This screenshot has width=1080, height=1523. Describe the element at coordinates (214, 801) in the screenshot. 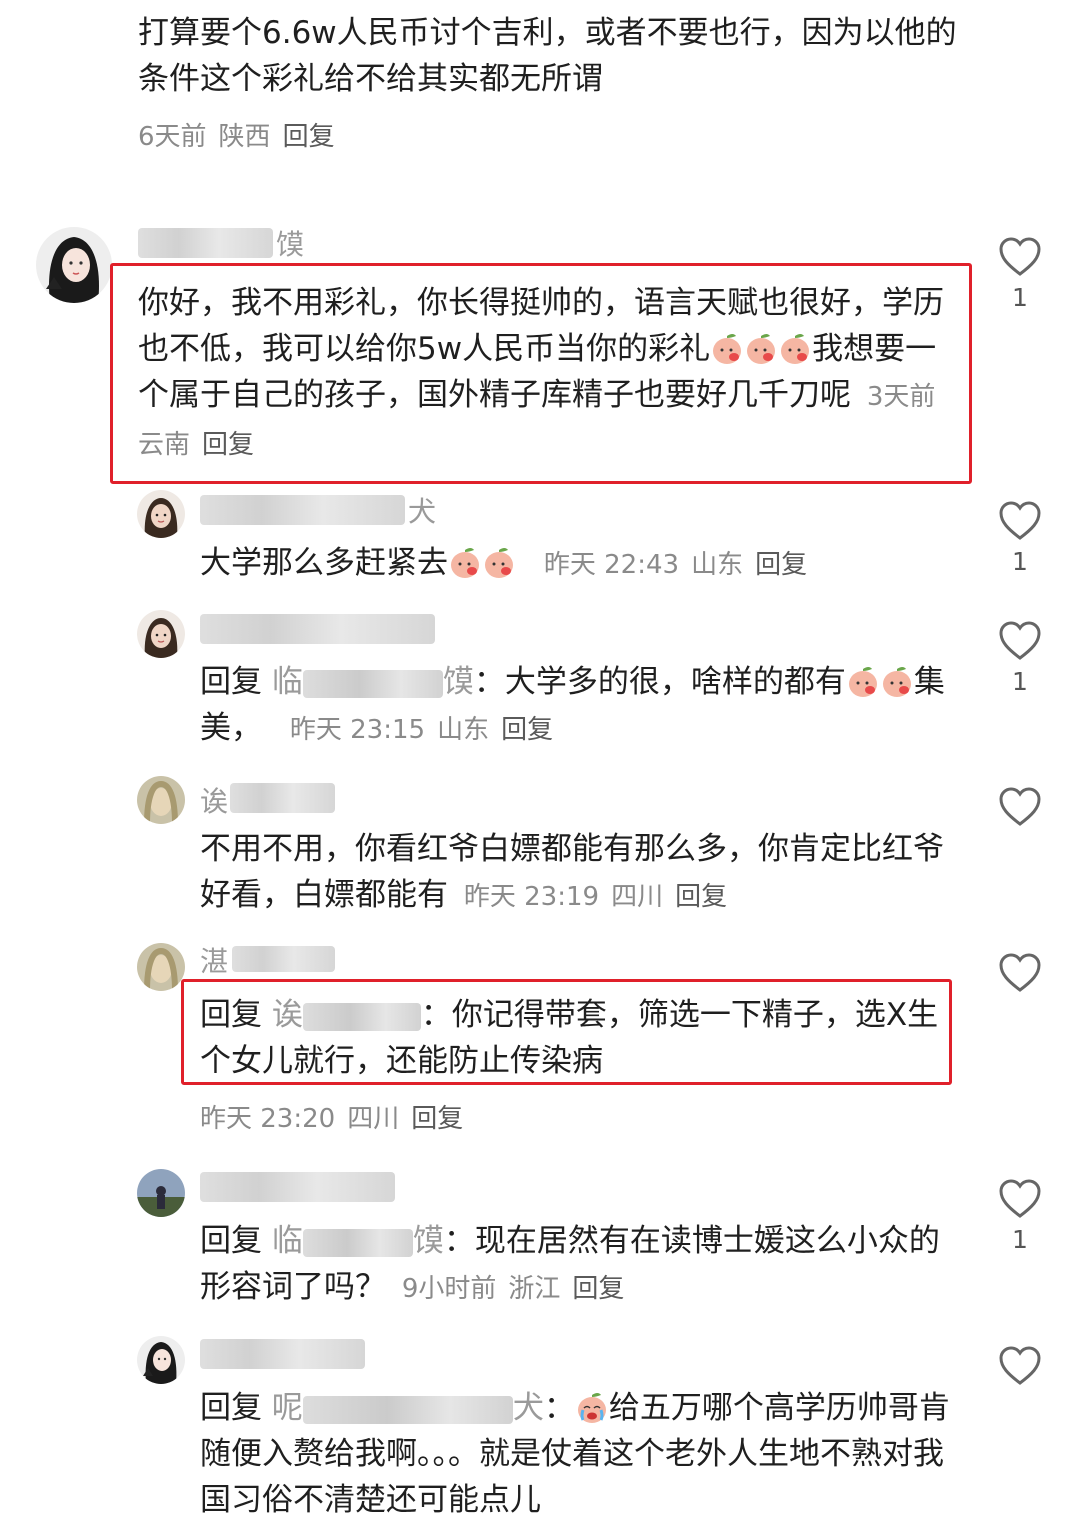

I see `username-head: 诶` at that location.